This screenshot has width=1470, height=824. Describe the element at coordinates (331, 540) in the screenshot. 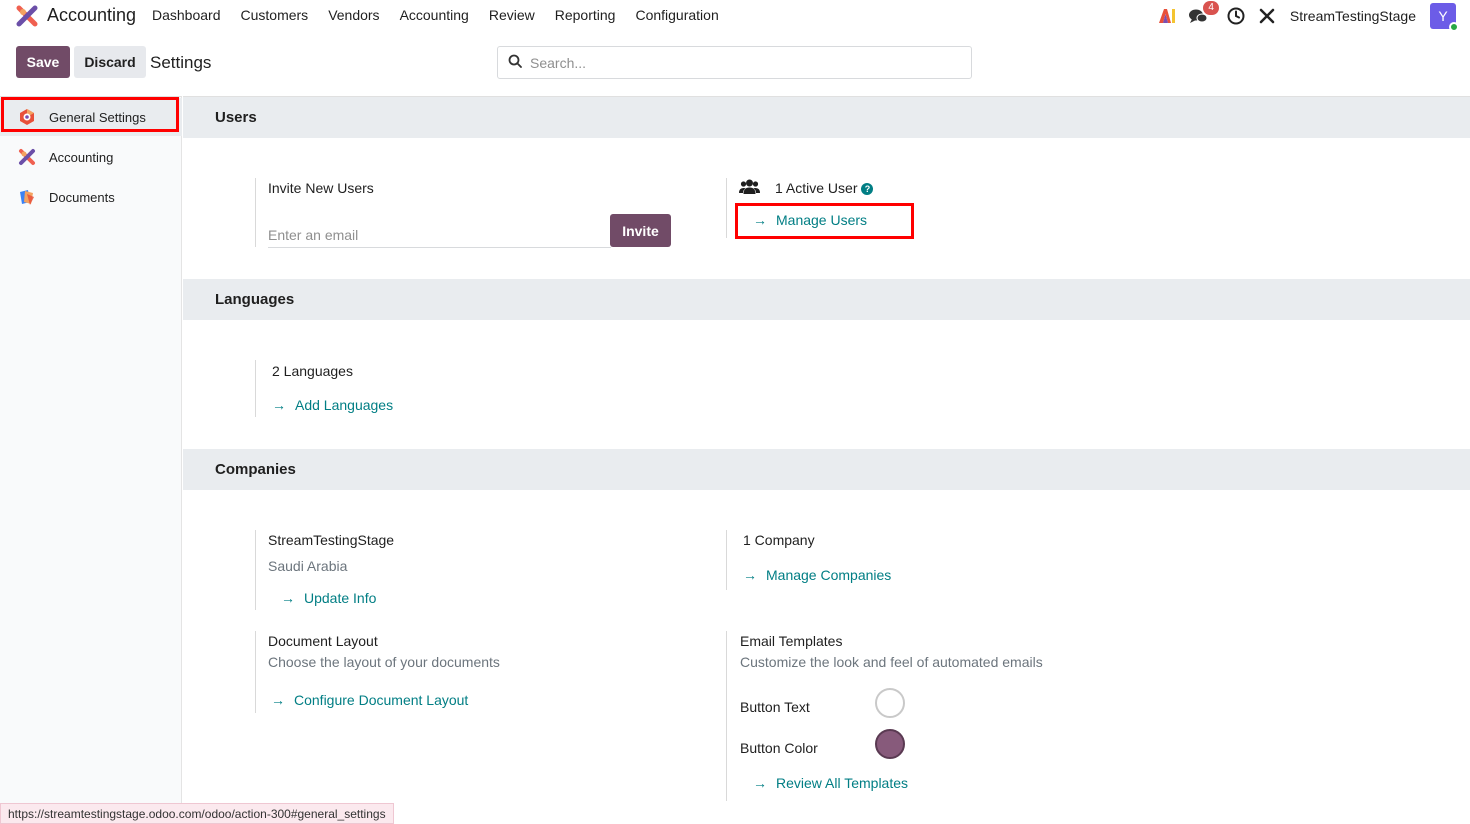

I see `company-name: StreamTestingStage` at that location.